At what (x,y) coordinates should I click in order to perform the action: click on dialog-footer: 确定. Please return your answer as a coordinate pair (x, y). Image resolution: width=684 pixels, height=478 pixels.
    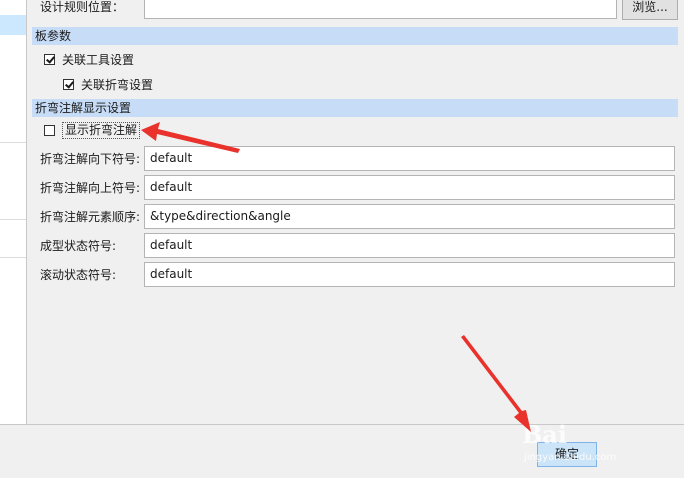
    Looking at the image, I should click on (342, 451).